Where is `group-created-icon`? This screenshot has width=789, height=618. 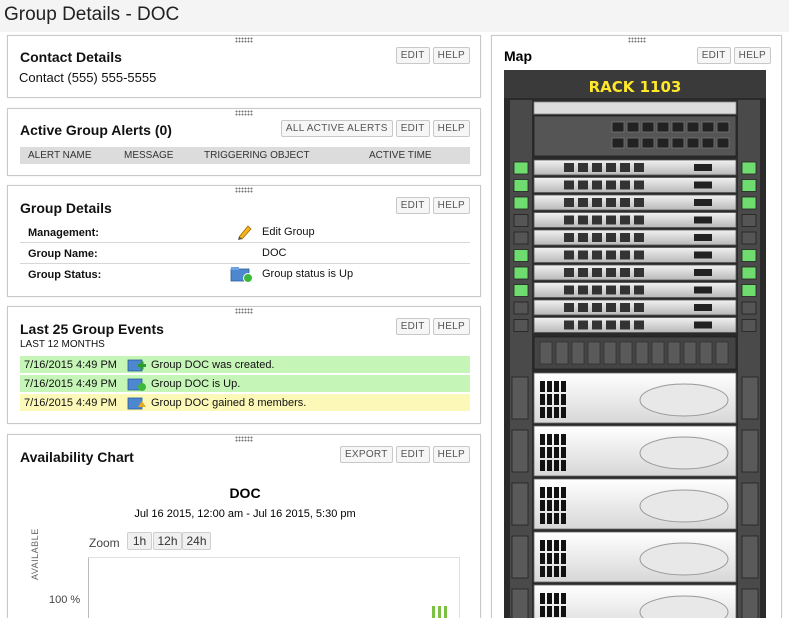
group-created-icon is located at coordinates (137, 366).